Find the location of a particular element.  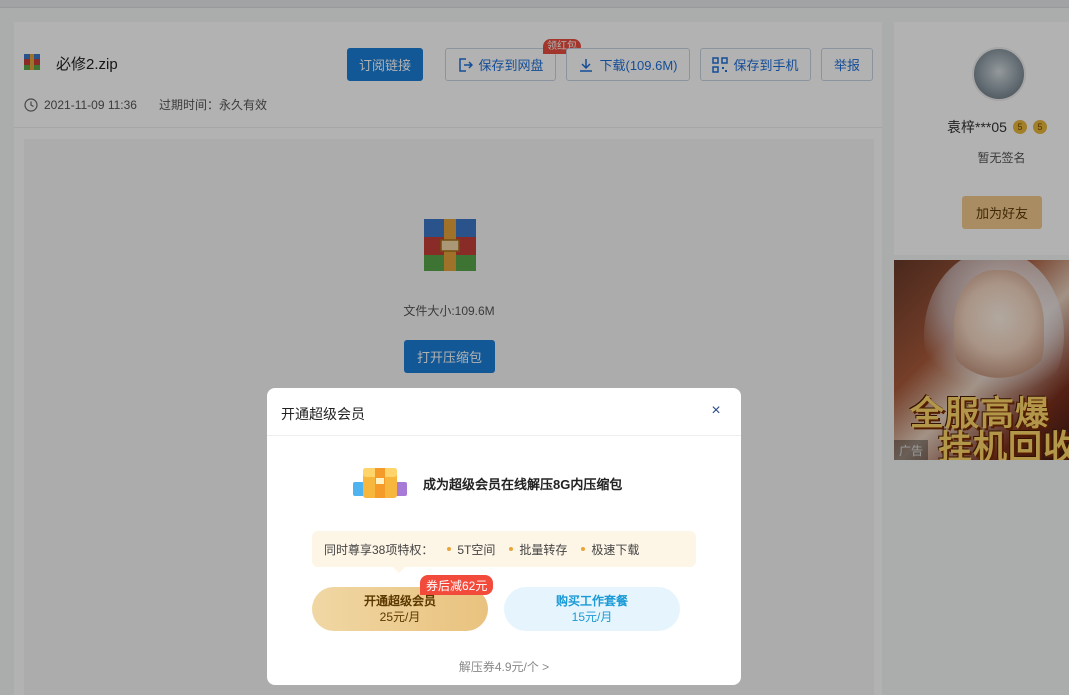

work-package-plan-button: 购买工作套餐 15元/月 is located at coordinates (592, 609).